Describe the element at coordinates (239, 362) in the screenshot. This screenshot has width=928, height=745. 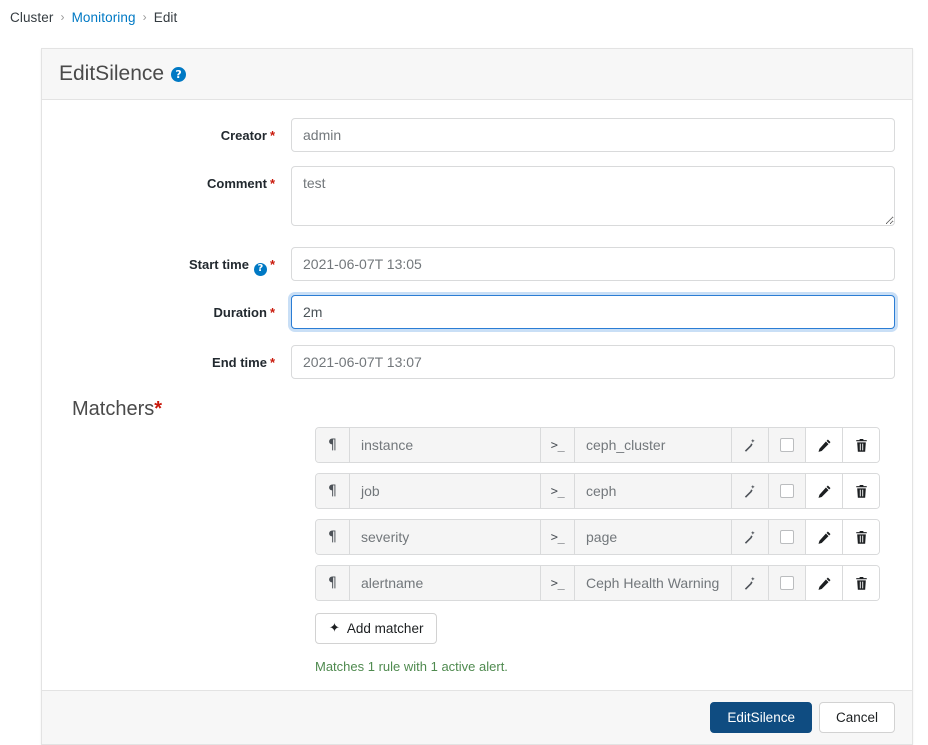
I see `end-time-label-text: End time` at that location.